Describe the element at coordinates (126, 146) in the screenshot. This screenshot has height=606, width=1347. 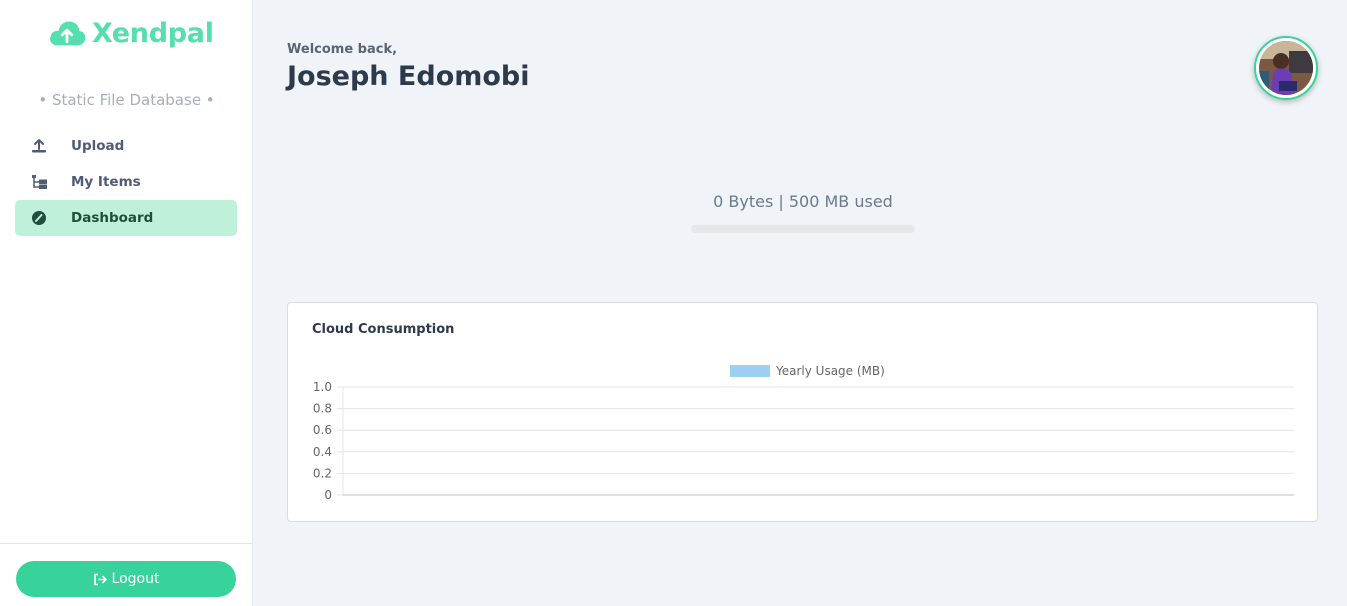
I see `sidebar-item-upload: Upload` at that location.